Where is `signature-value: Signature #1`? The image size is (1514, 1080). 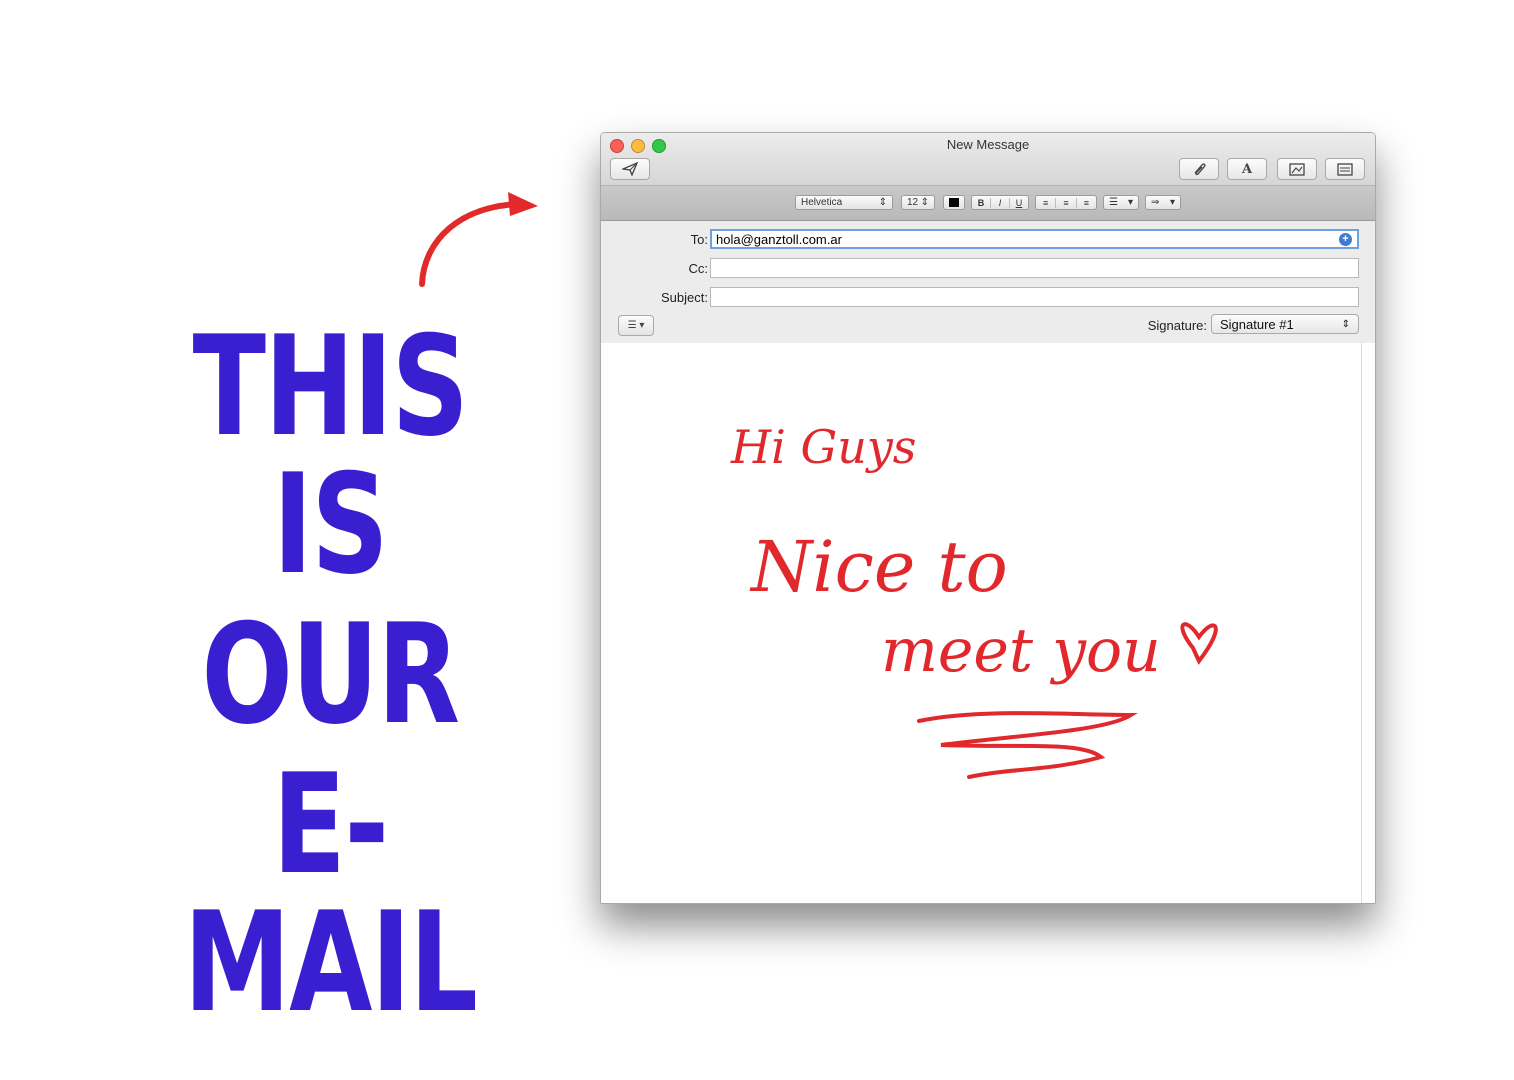 signature-value: Signature #1 is located at coordinates (1257, 324).